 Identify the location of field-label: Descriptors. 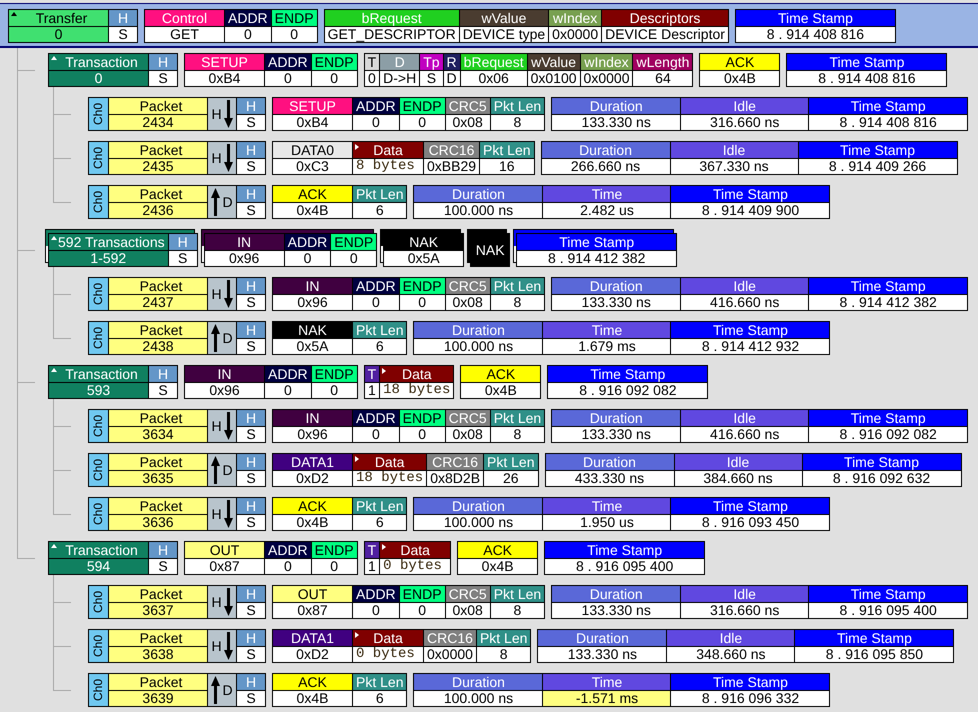
(665, 18).